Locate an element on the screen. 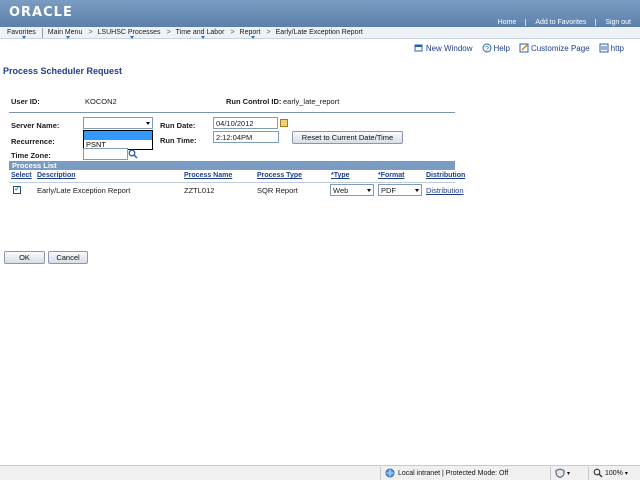 The image size is (640, 480). breadcrumb-current-page: Early/Late Exception Report is located at coordinates (319, 32).